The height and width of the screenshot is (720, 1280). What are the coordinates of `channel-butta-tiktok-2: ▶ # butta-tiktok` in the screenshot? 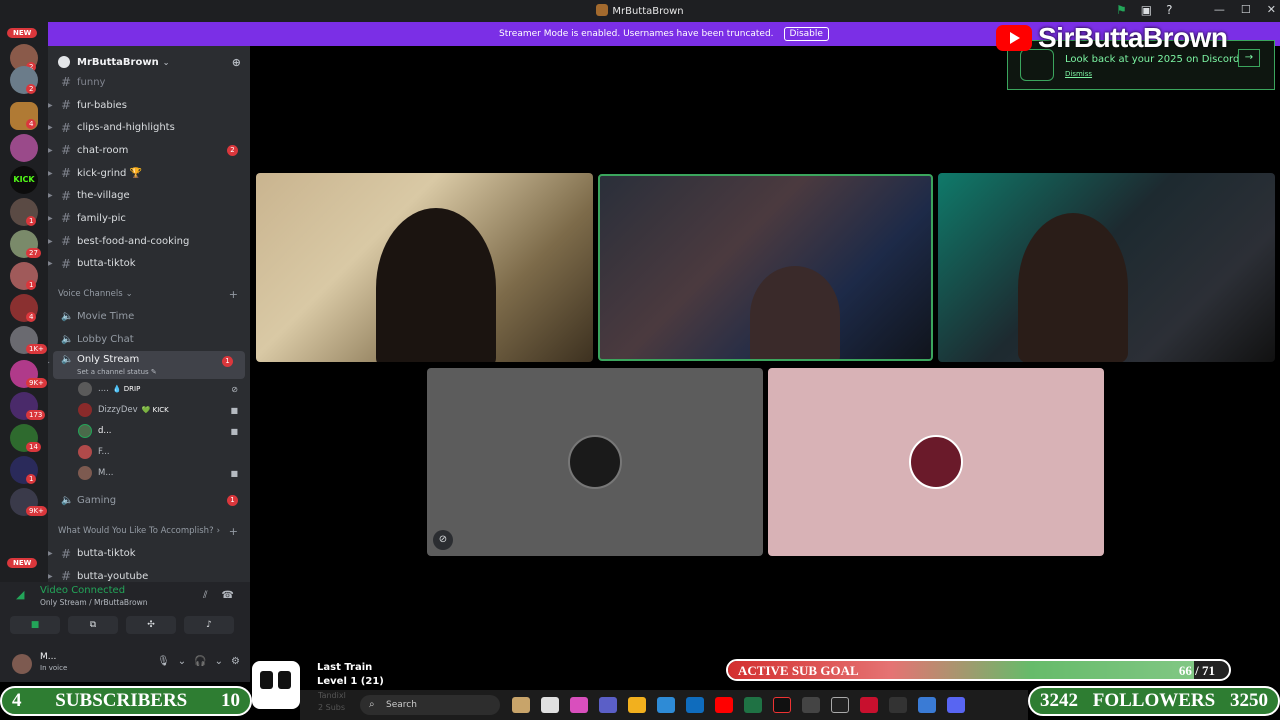 It's located at (149, 553).